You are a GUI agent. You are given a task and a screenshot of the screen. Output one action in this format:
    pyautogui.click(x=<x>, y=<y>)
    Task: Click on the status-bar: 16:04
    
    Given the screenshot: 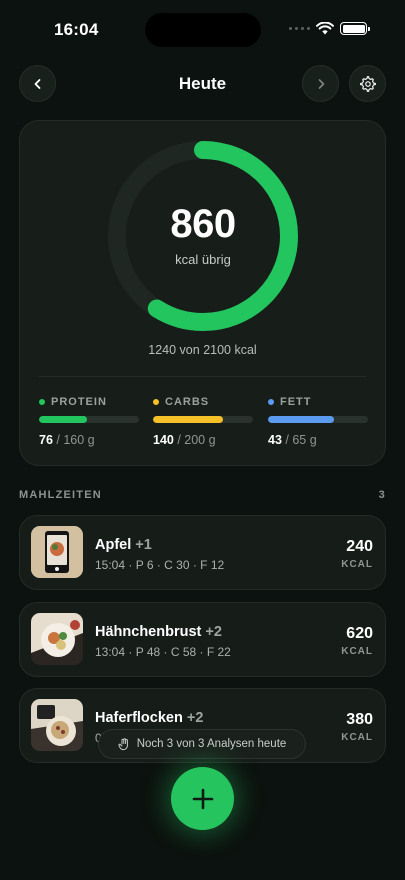 What is the action you would take?
    pyautogui.click(x=202, y=28)
    